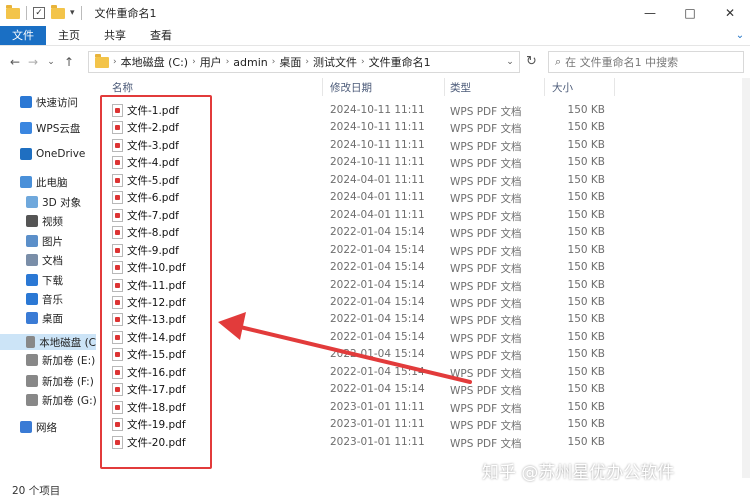 The height and width of the screenshot is (500, 750). What do you see at coordinates (52, 241) in the screenshot?
I see `sidebar-item-label: 图片` at bounding box center [52, 241].